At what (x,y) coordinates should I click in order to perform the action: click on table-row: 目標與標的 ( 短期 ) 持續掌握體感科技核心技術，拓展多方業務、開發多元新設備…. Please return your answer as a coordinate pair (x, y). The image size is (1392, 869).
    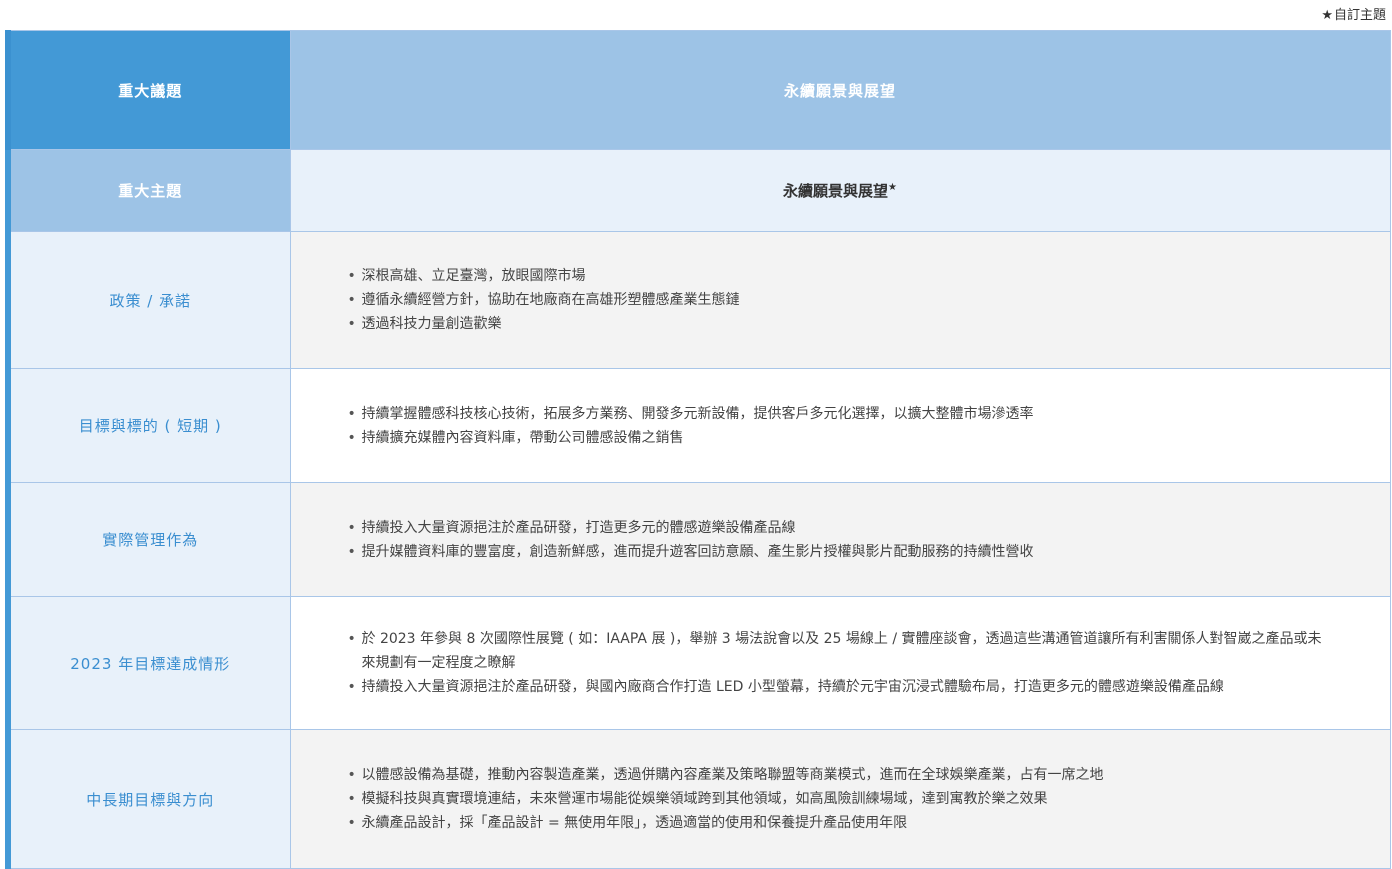
    Looking at the image, I should click on (698, 425).